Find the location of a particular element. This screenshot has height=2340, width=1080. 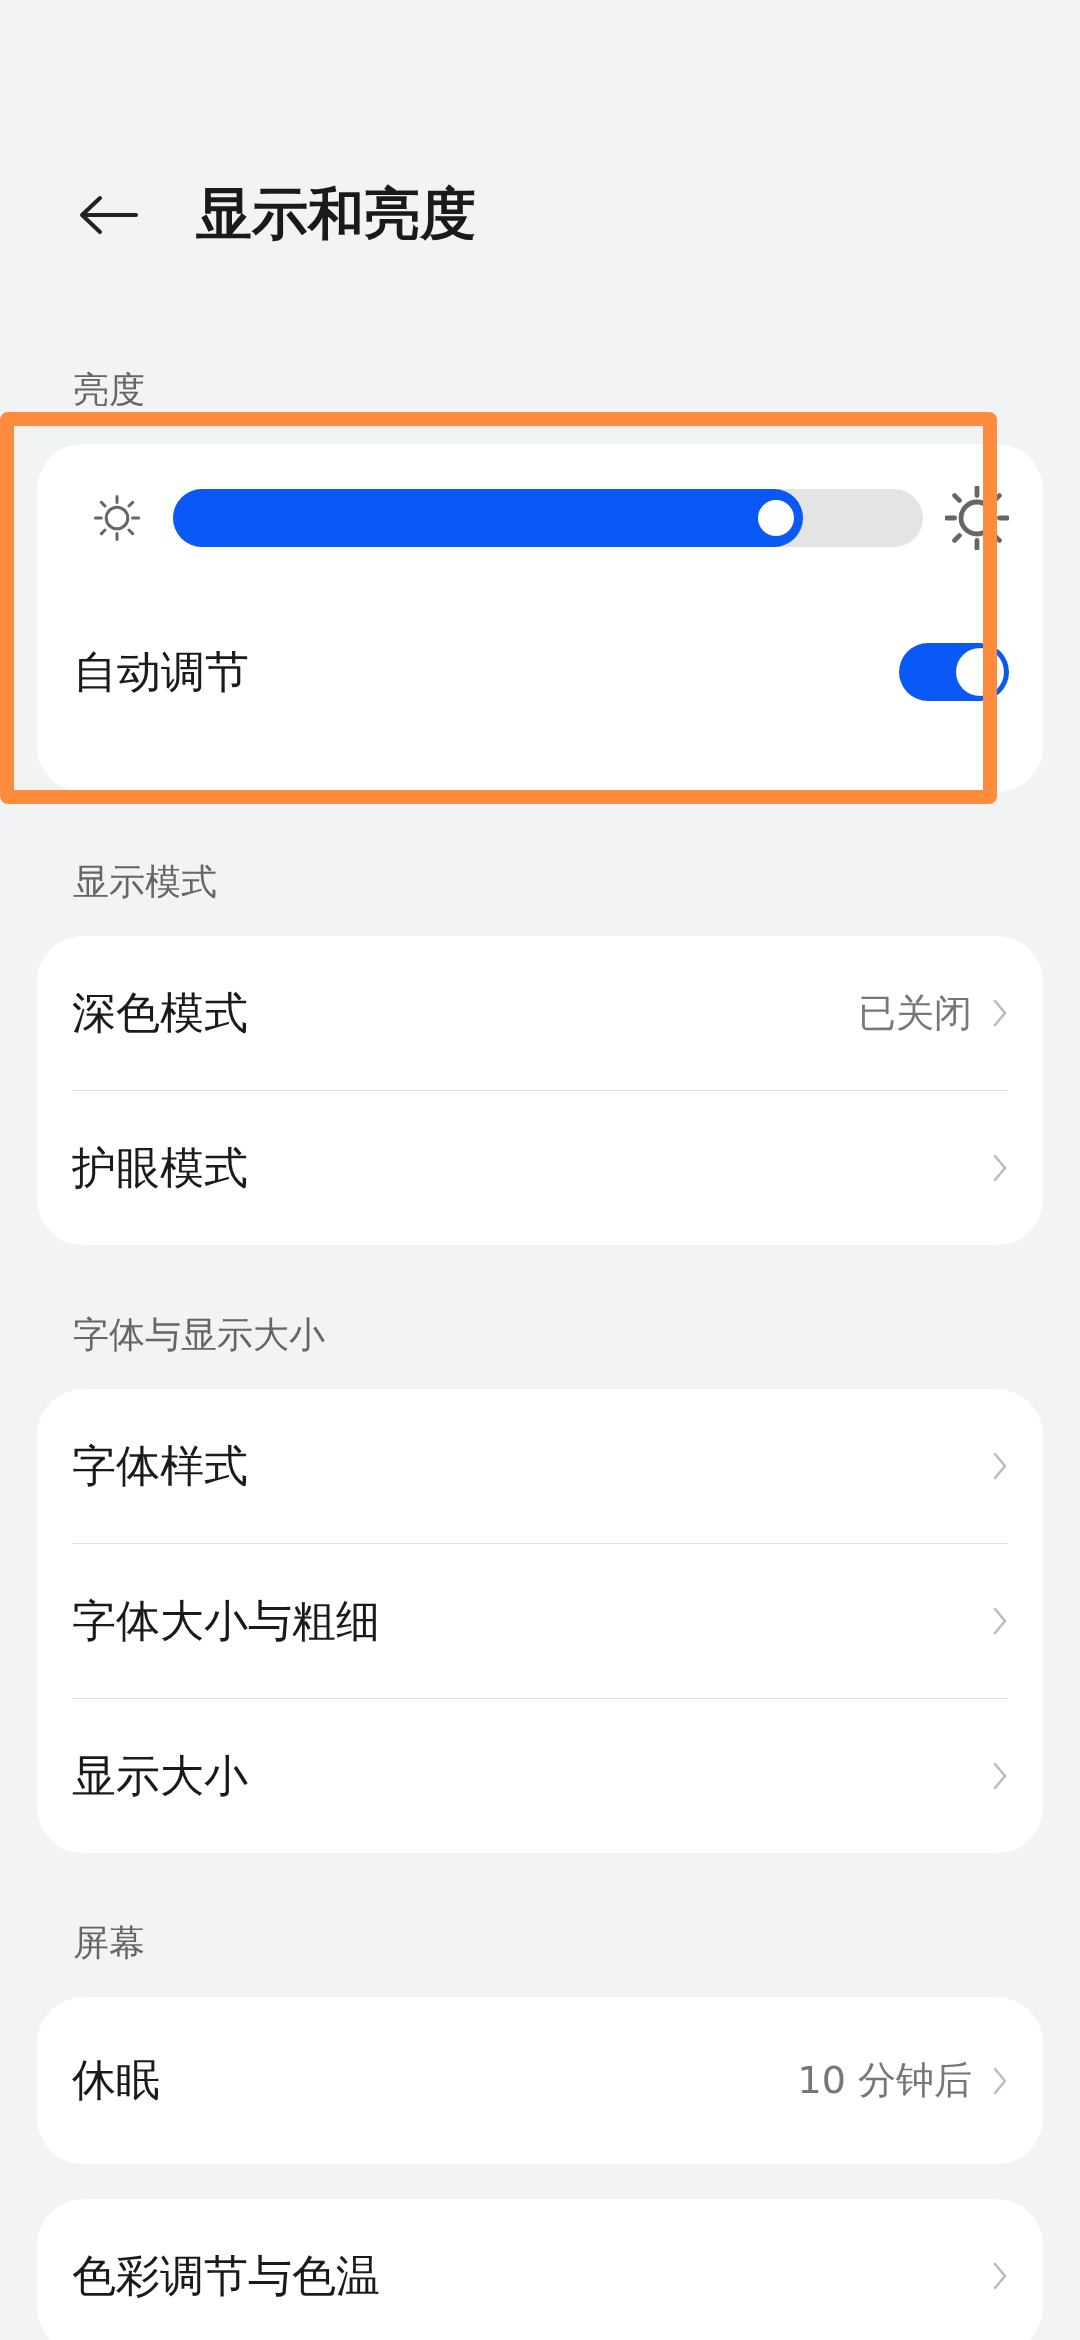

section-label: 亮度 is located at coordinates (109, 390).